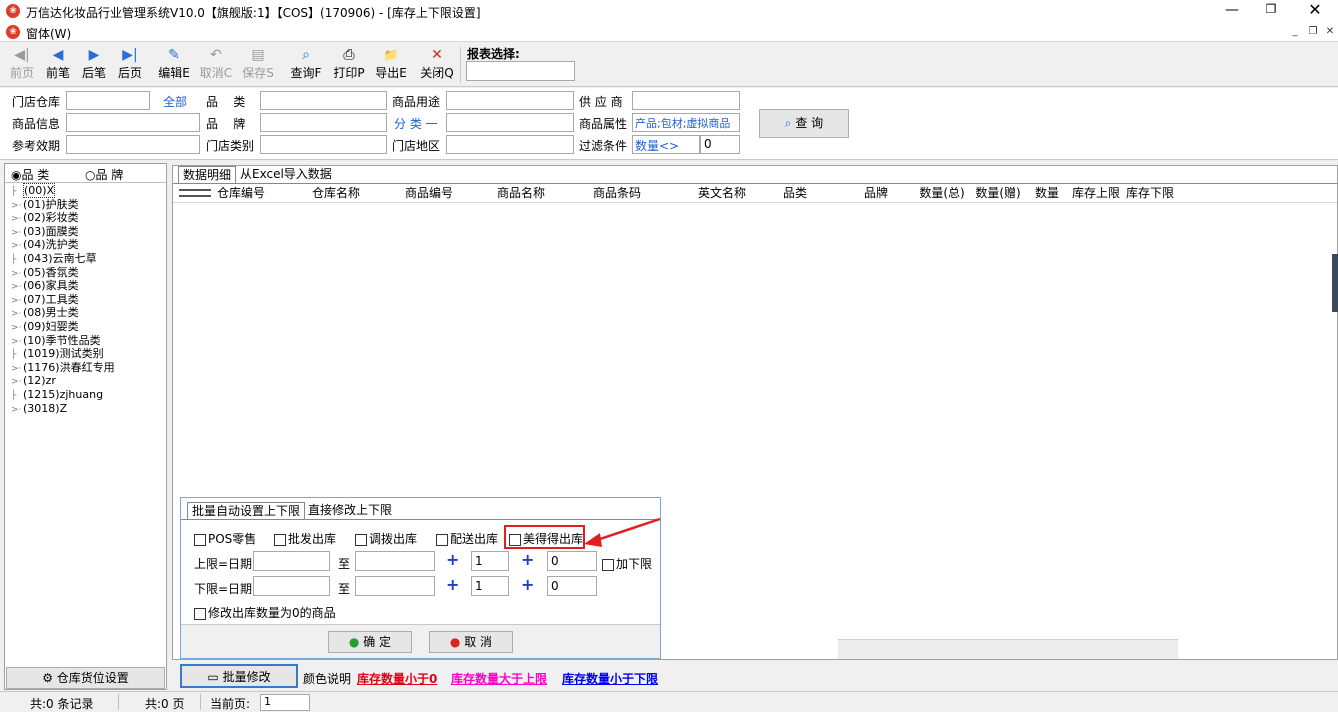  What do you see at coordinates (720, 144) in the screenshot?
I see `qty-condition-value: 0` at bounding box center [720, 144].